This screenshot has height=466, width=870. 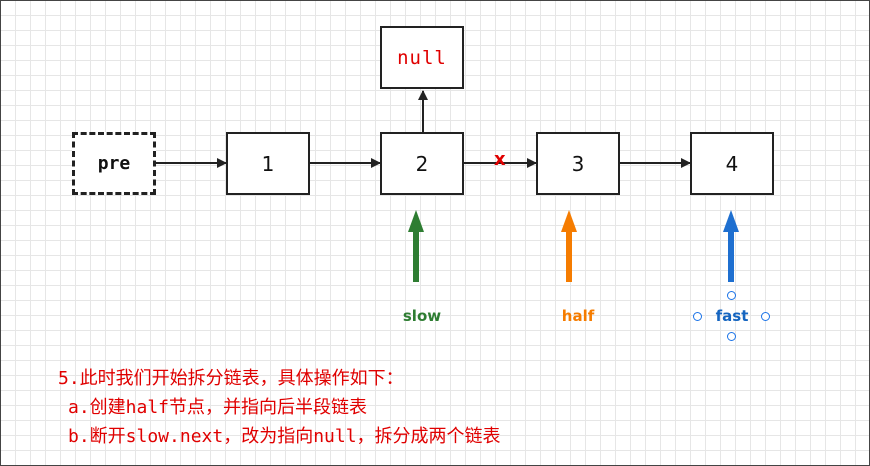 What do you see at coordinates (731, 295) in the screenshot?
I see `selection-handle-top` at bounding box center [731, 295].